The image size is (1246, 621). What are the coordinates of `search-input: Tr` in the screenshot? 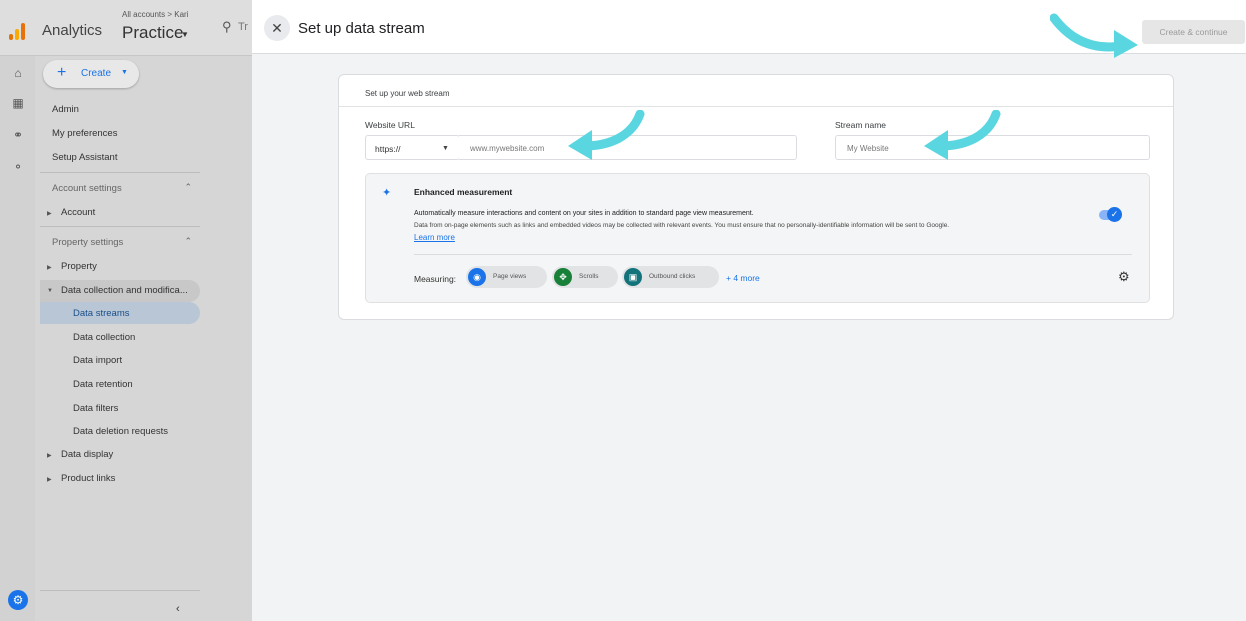 It's located at (243, 27).